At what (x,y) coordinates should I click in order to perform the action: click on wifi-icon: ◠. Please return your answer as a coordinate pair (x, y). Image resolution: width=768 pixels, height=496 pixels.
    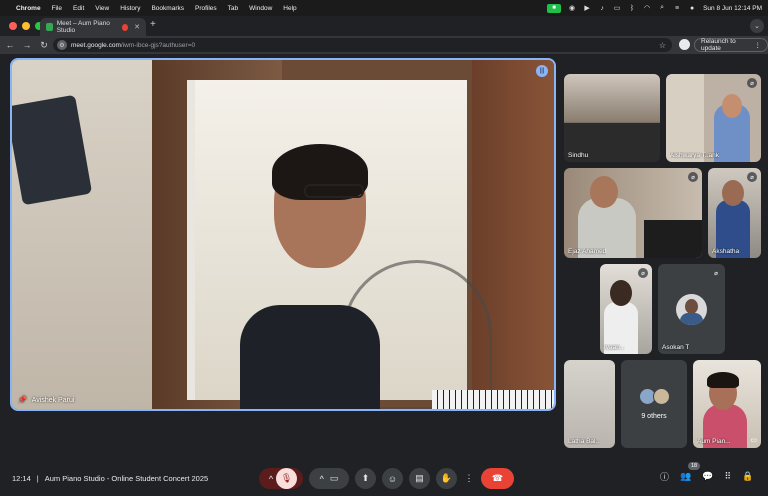
    Looking at the image, I should click on (647, 8).